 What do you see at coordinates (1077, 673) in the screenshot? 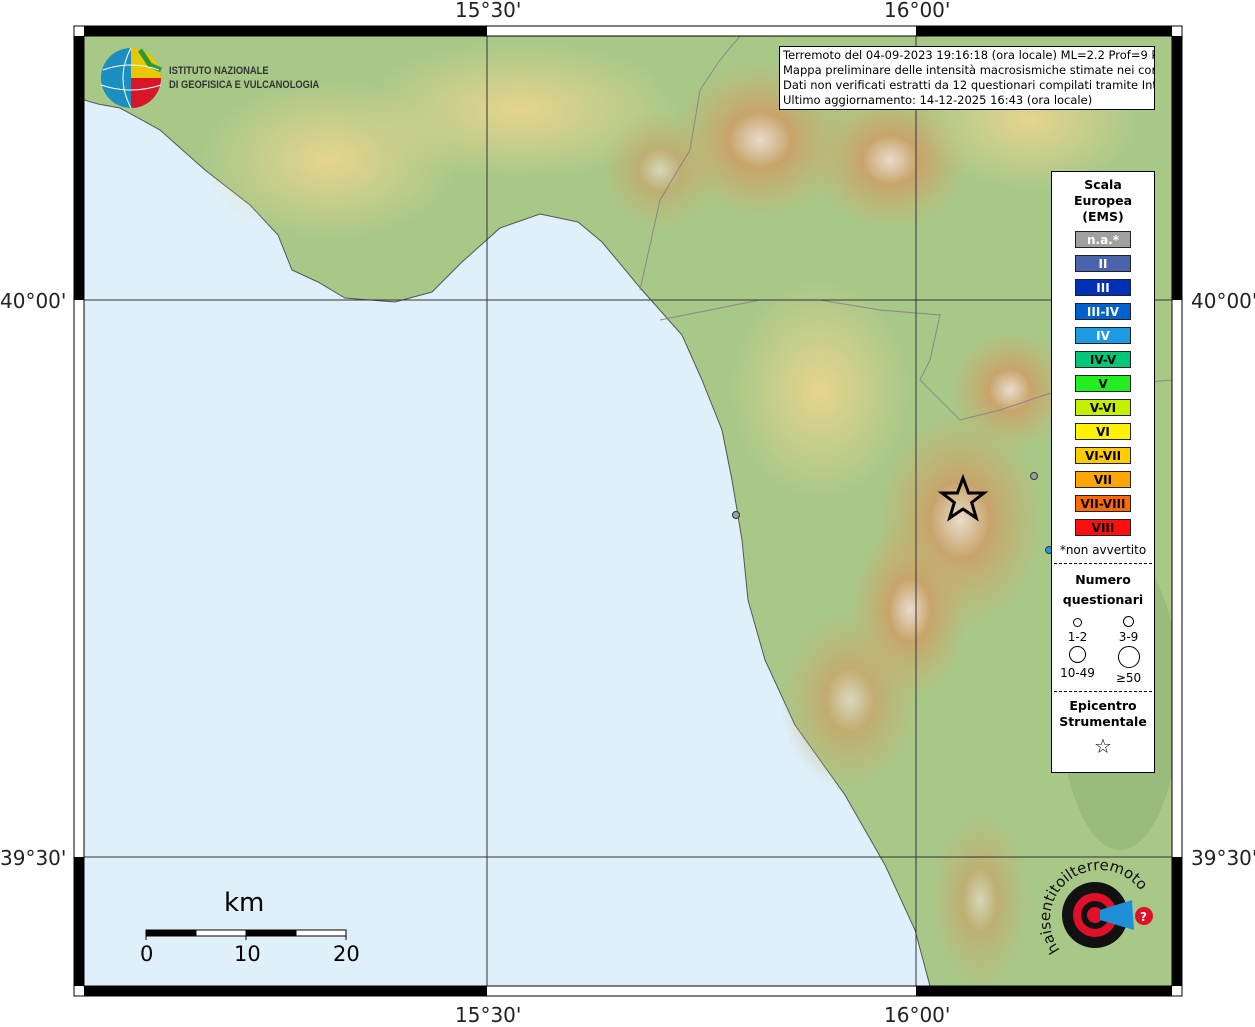
I see `count-label: 10-49` at bounding box center [1077, 673].